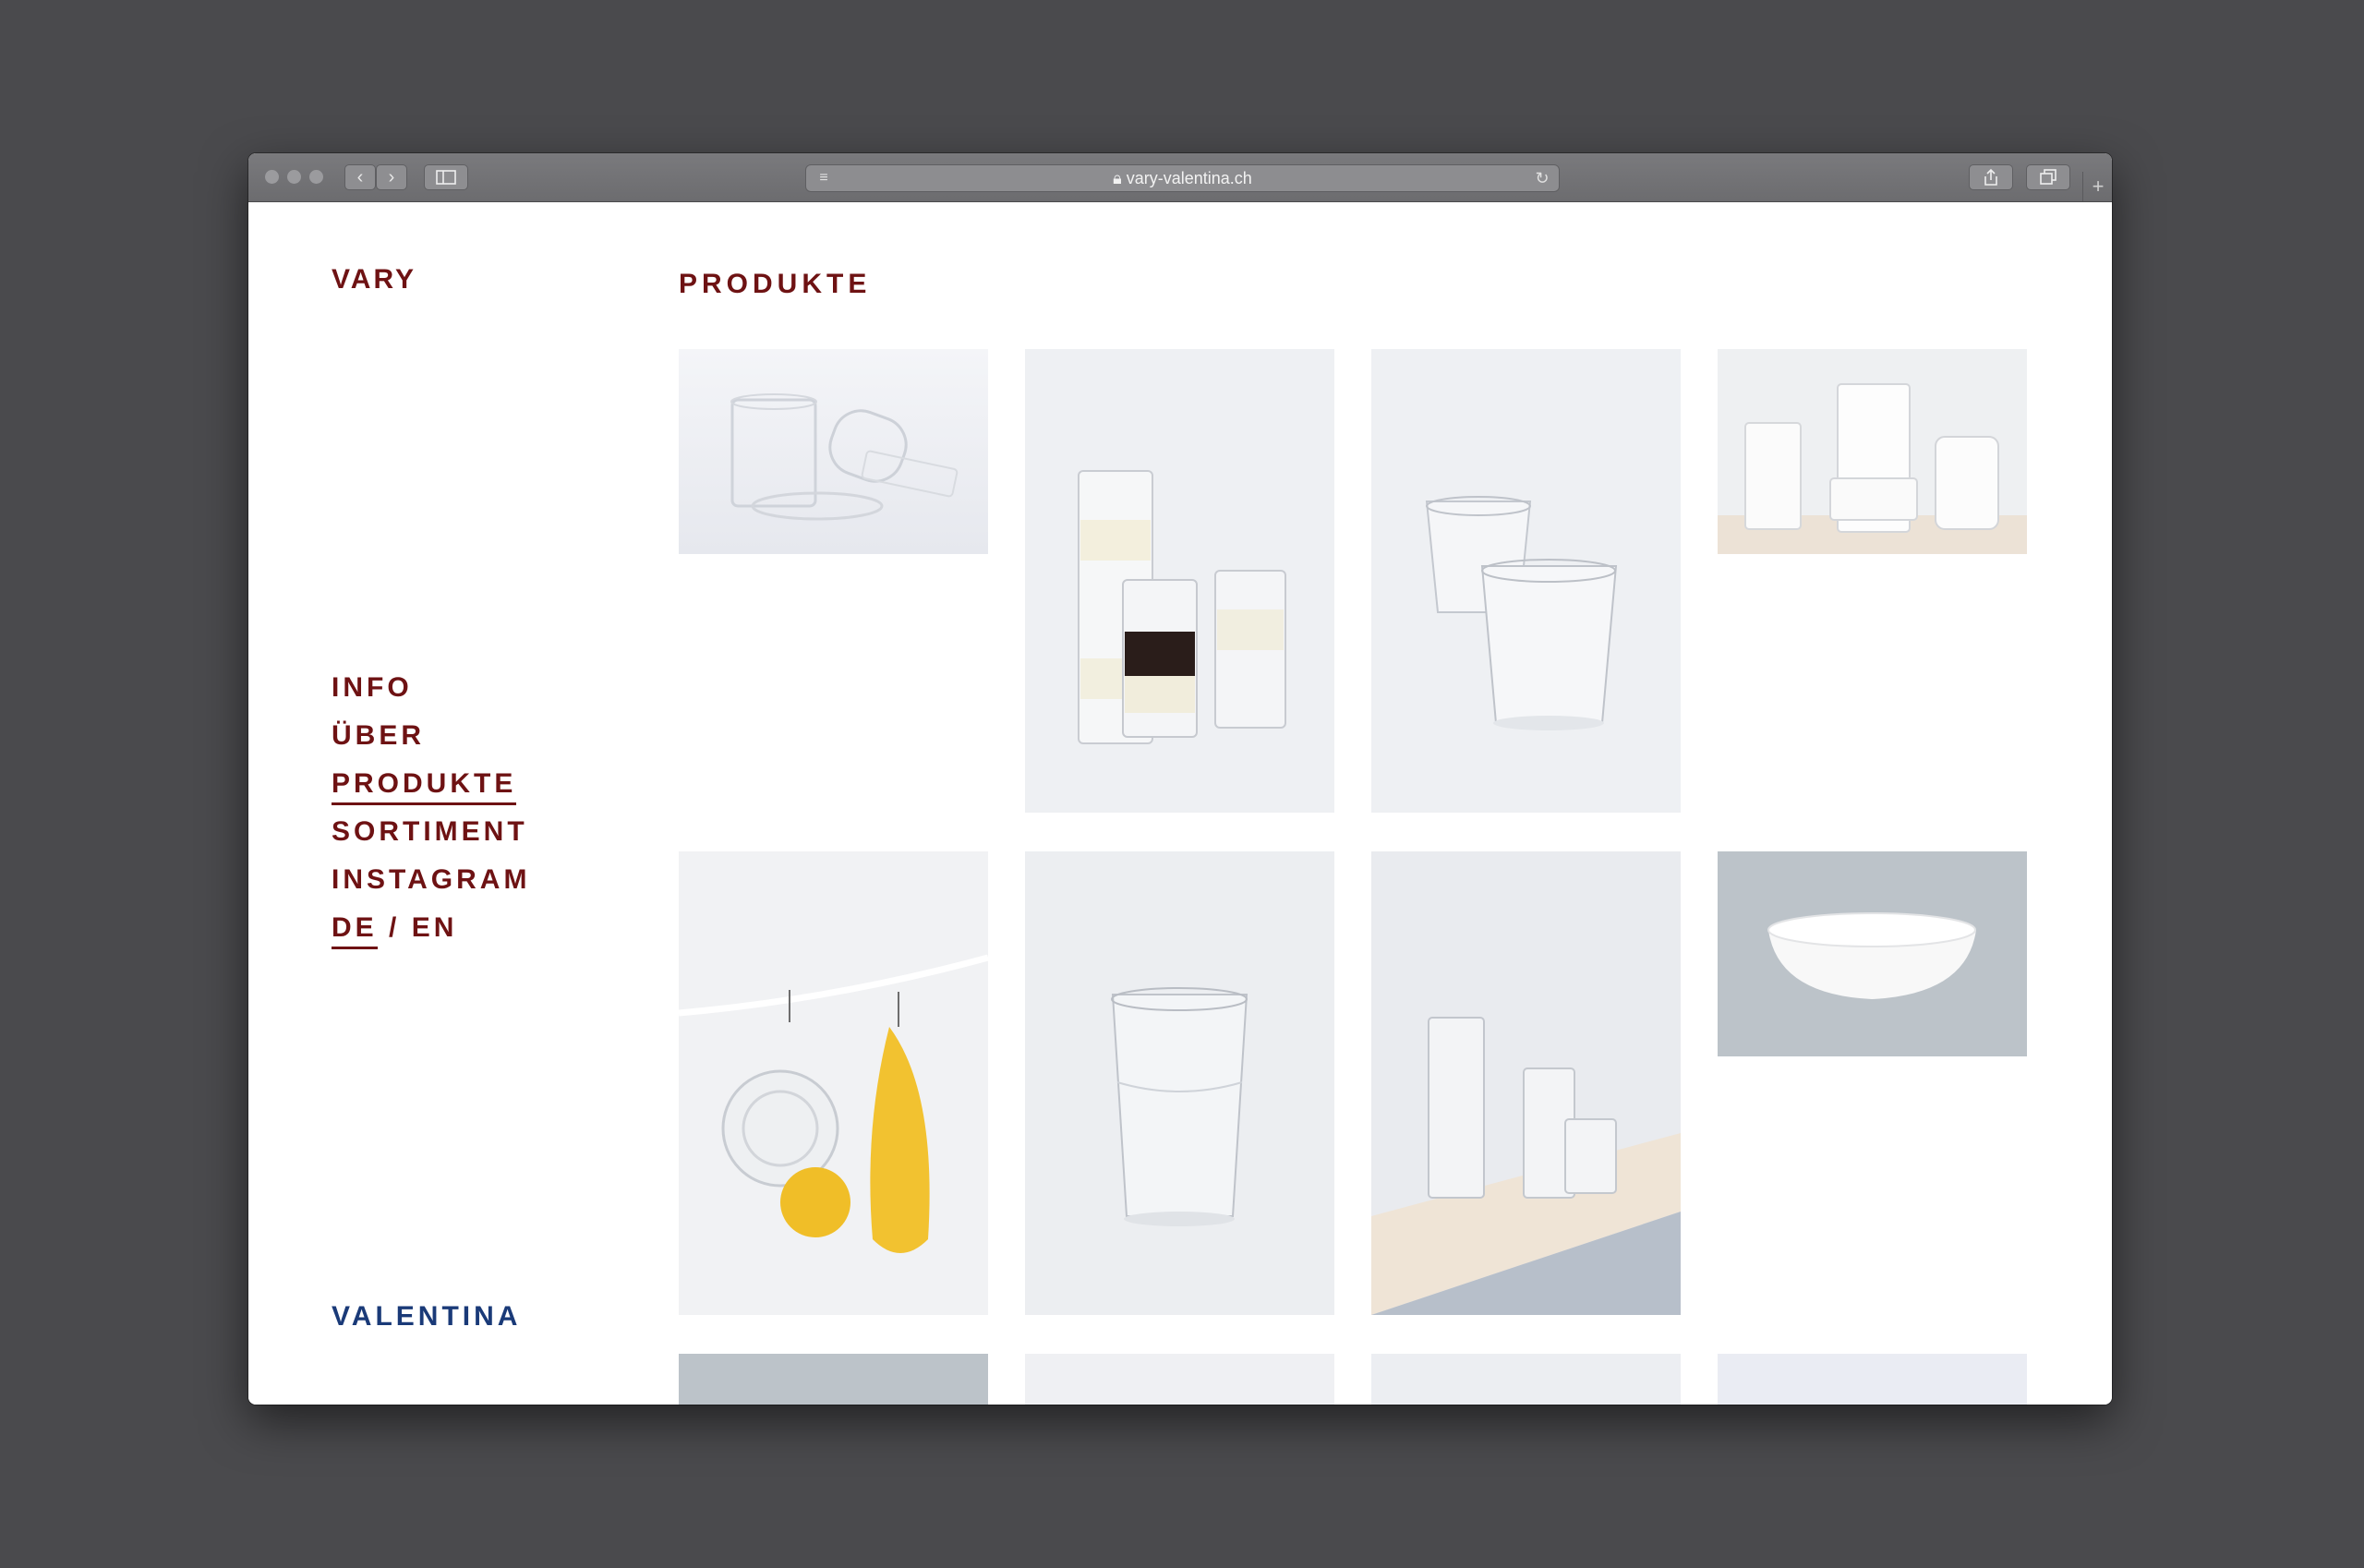 The image size is (2364, 1568). I want to click on browser-toolbar: ‹ › ≡ 🔒︎ vary-valentina.ch ↻ +, so click(1180, 177).